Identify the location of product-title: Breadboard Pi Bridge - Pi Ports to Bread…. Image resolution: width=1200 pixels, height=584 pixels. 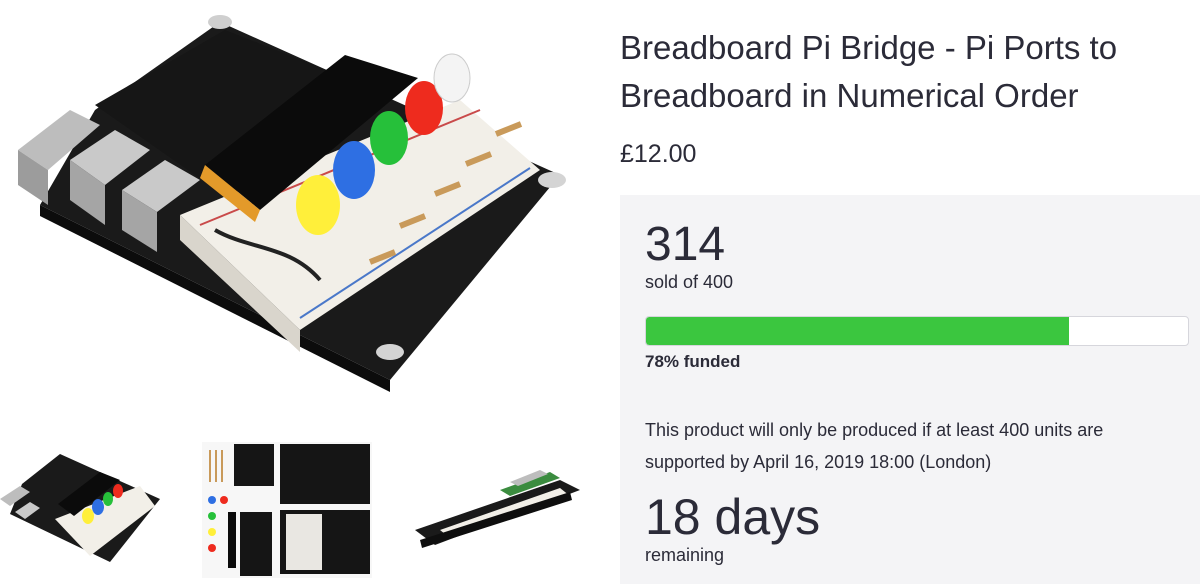
(869, 71).